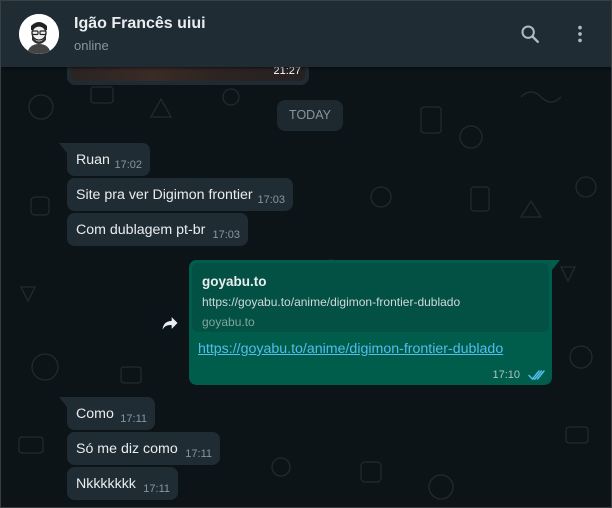  What do you see at coordinates (170, 323) in the screenshot?
I see `forward-icon` at bounding box center [170, 323].